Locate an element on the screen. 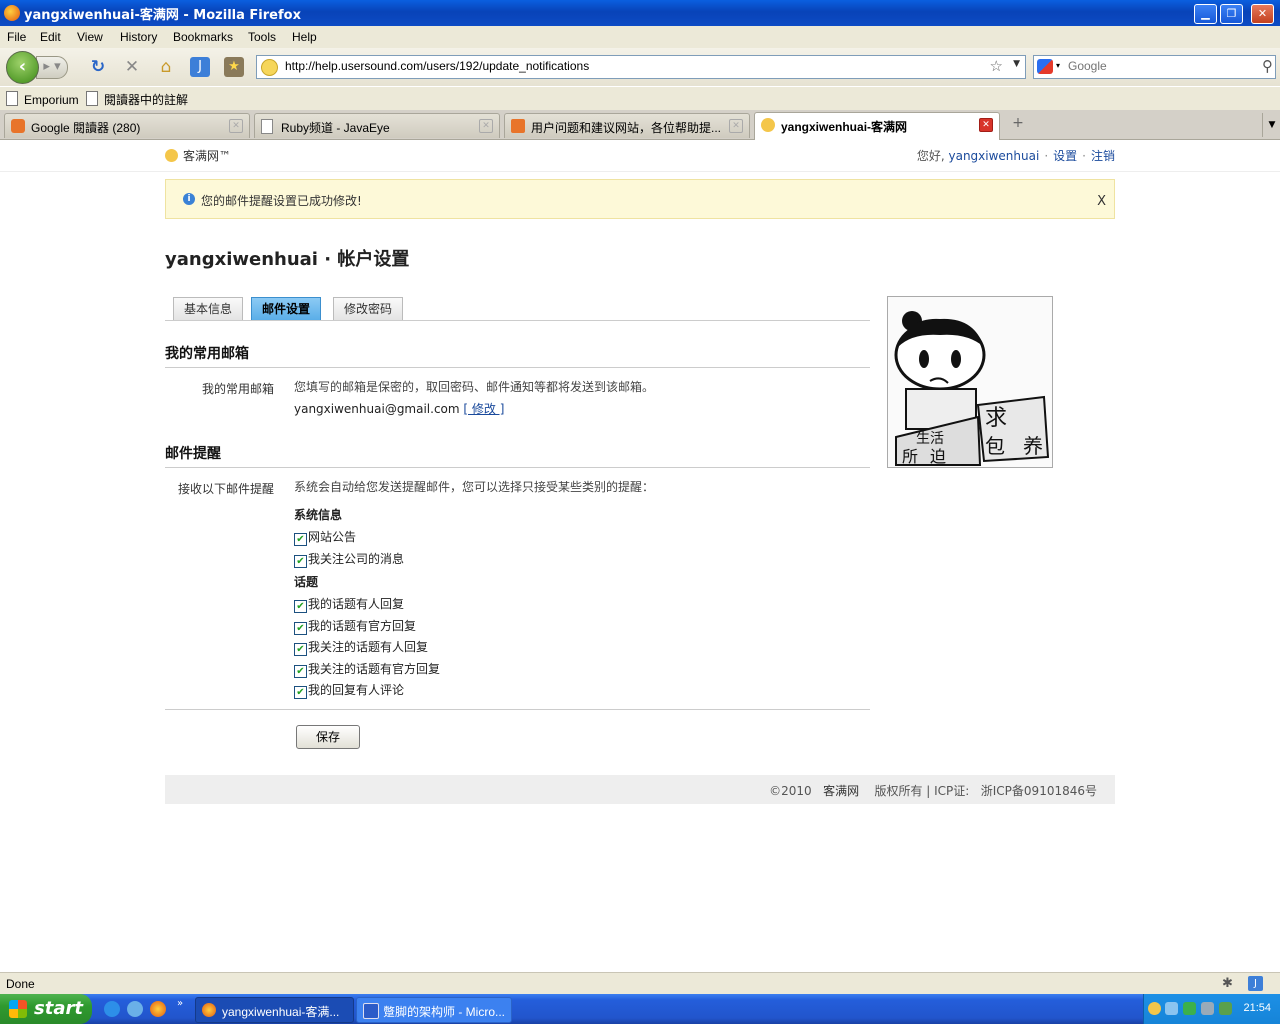 The height and width of the screenshot is (1024, 1280). menu-tools: Tools is located at coordinates (262, 37).